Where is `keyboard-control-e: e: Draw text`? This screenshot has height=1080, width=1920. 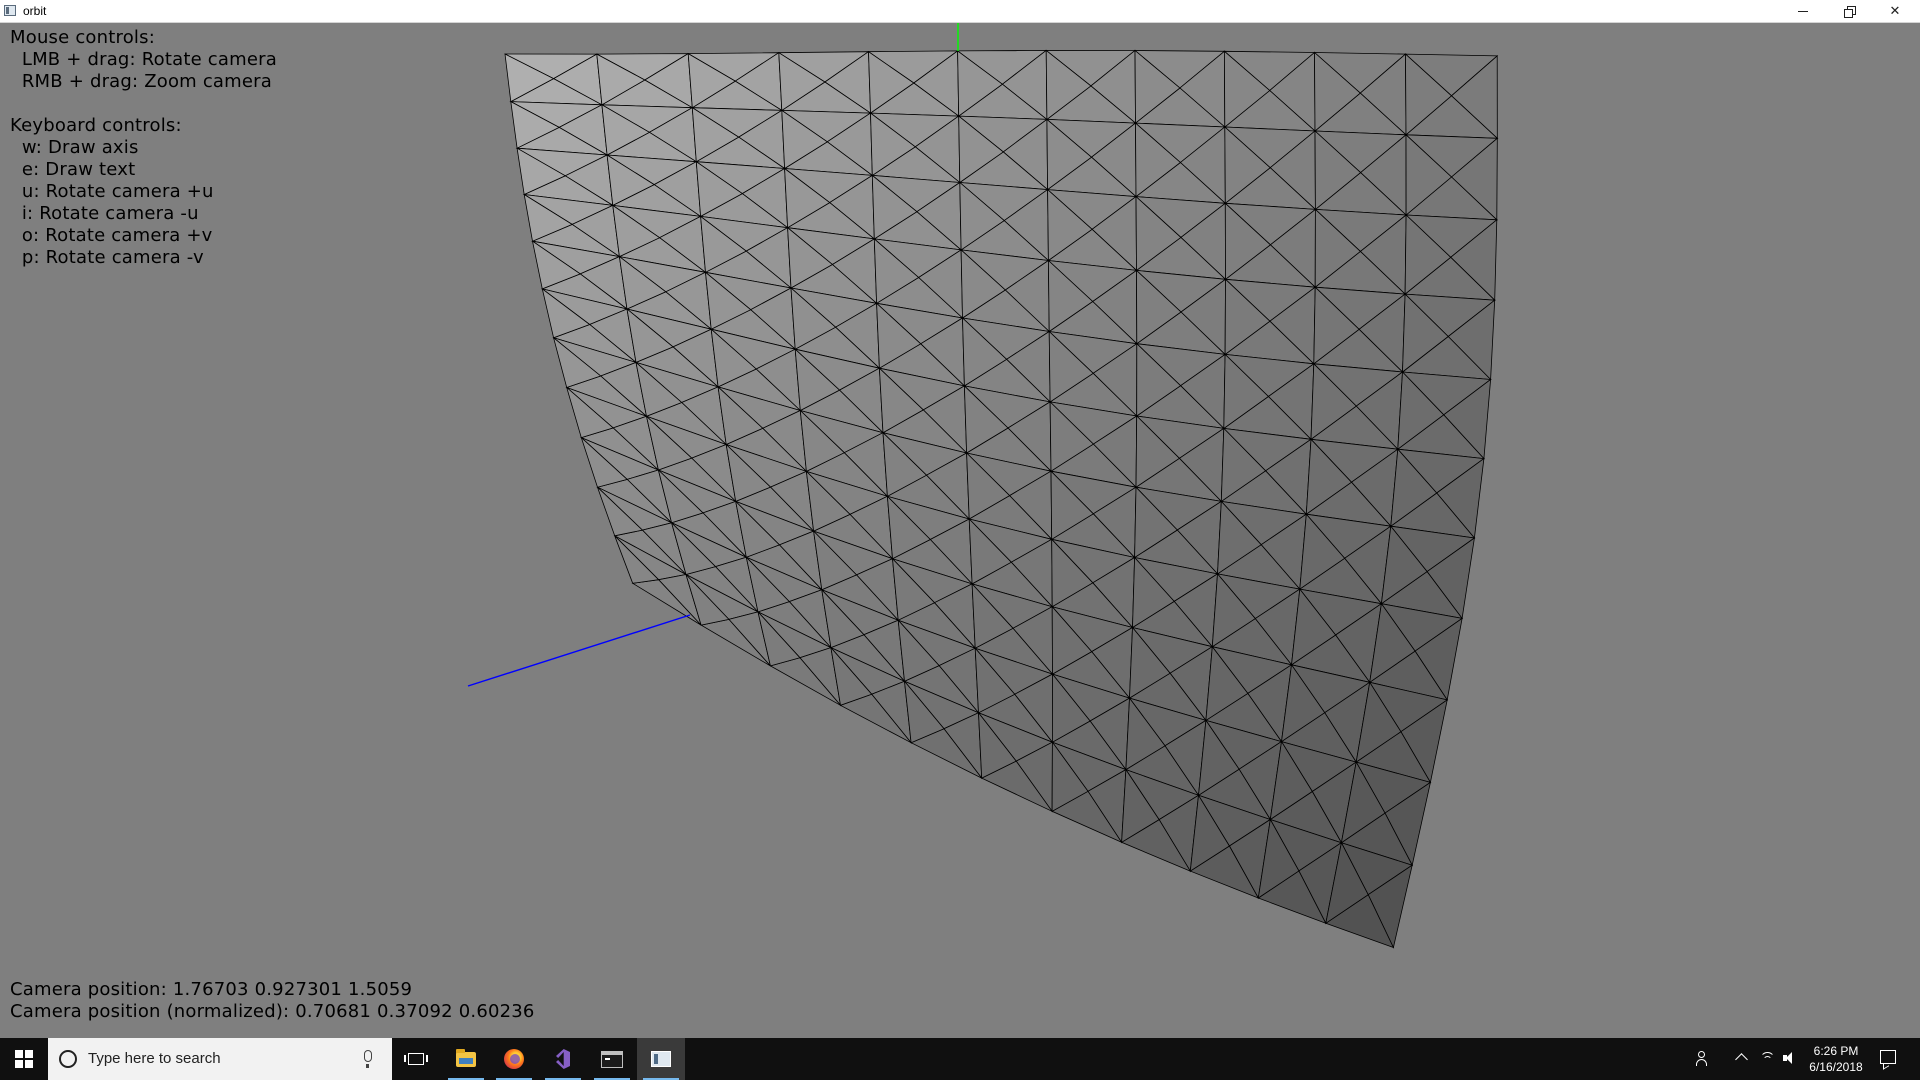
keyboard-control-e: e: Draw text is located at coordinates (73, 169).